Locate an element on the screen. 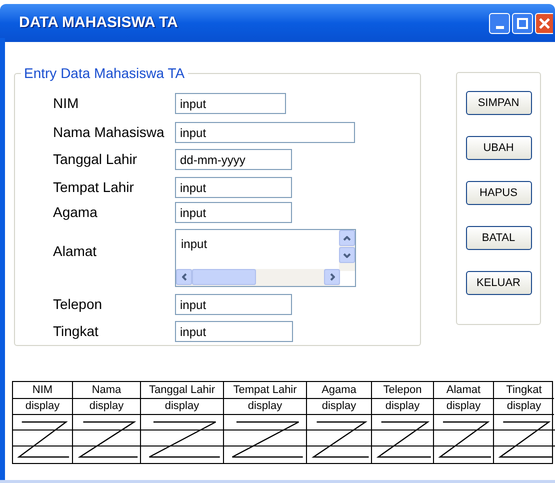 The width and height of the screenshot is (555, 483). minimize-icon is located at coordinates (500, 27).